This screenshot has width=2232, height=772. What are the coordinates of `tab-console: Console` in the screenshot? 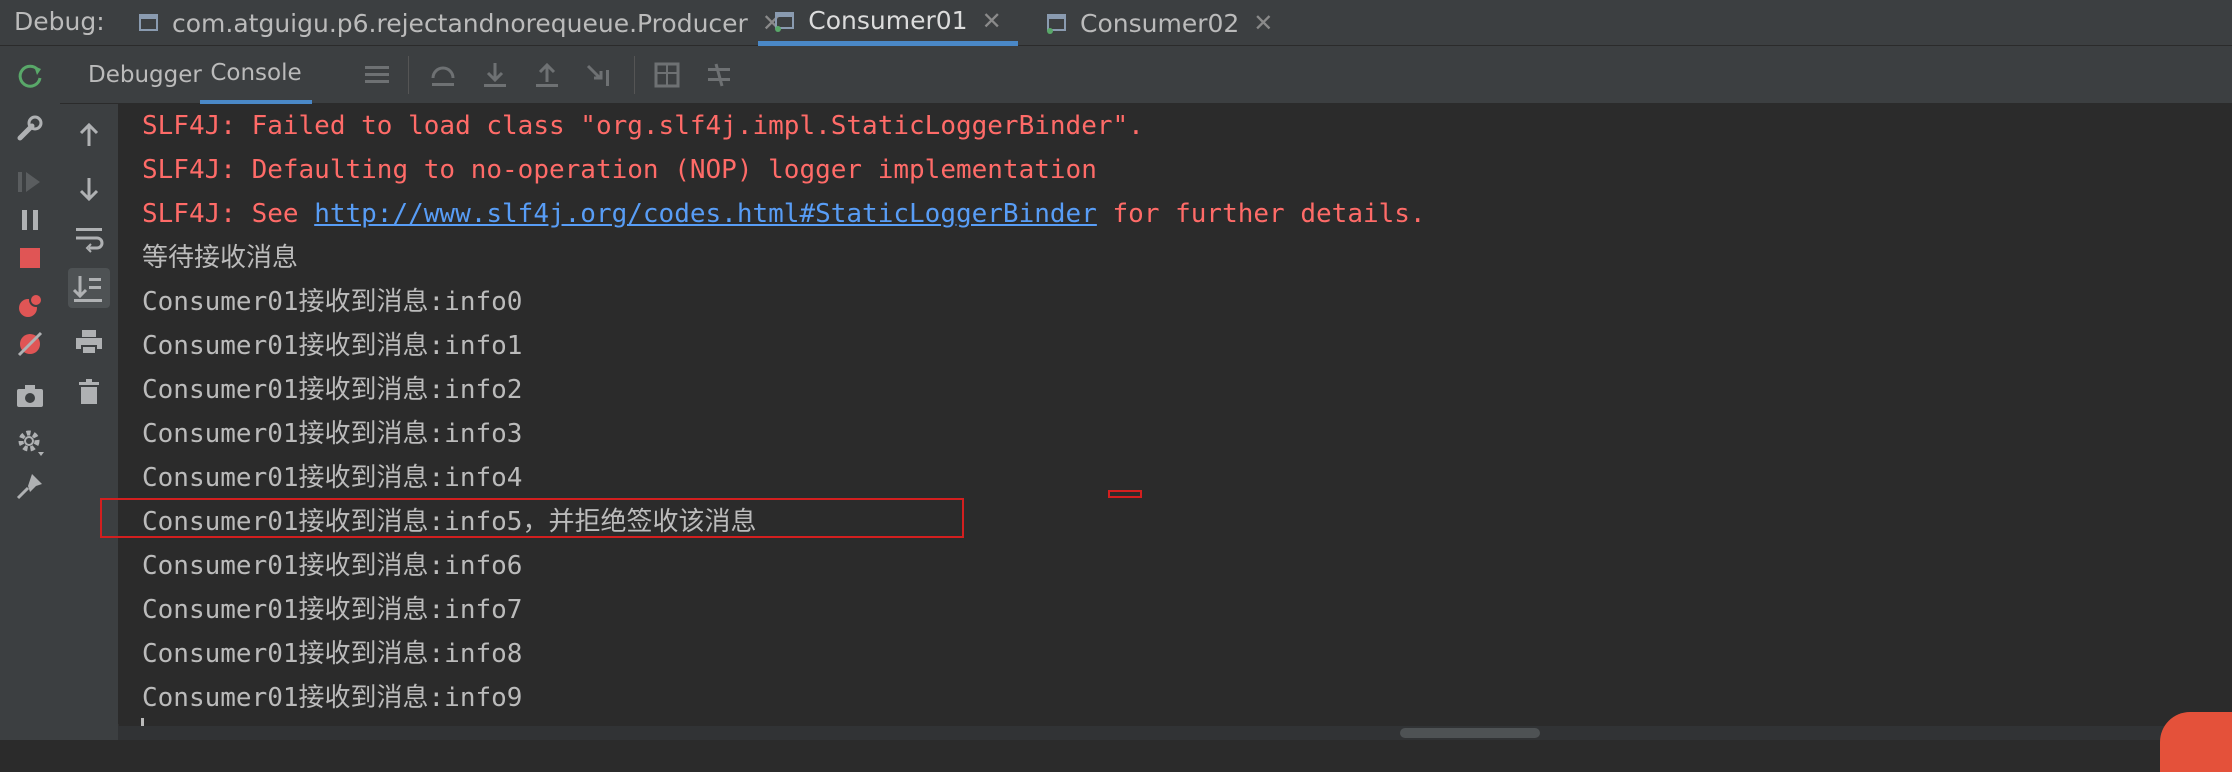 It's located at (256, 75).